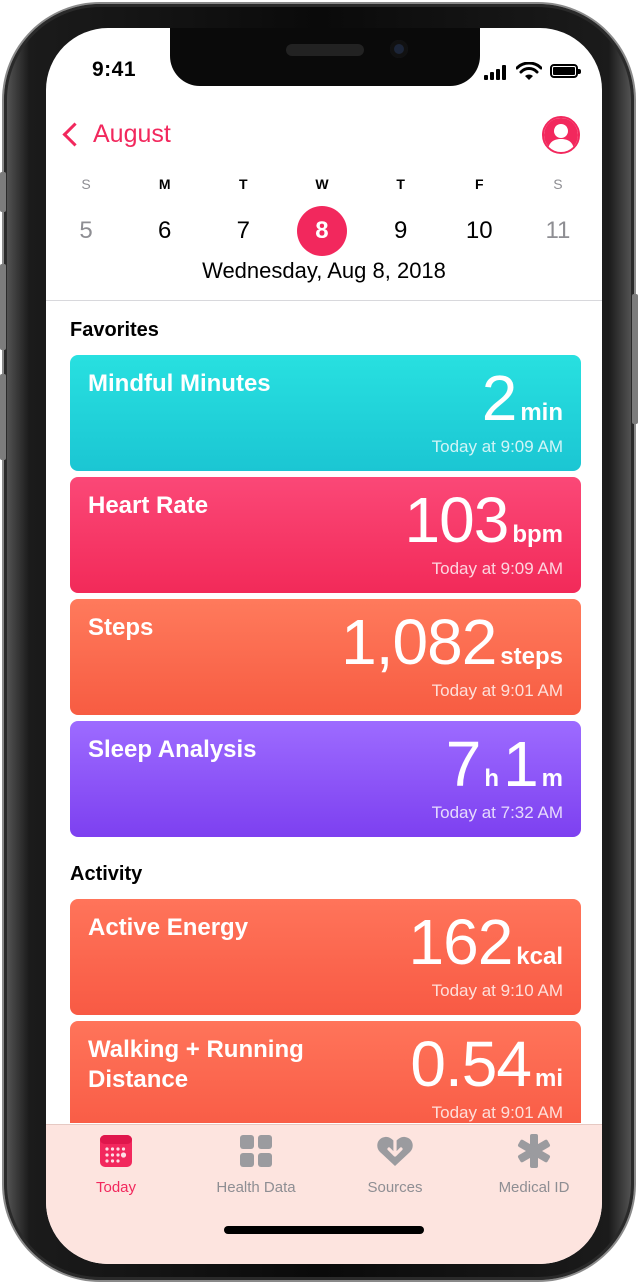 The image size is (640, 1286). Describe the element at coordinates (539, 956) in the screenshot. I see `value-unit: kcal` at that location.